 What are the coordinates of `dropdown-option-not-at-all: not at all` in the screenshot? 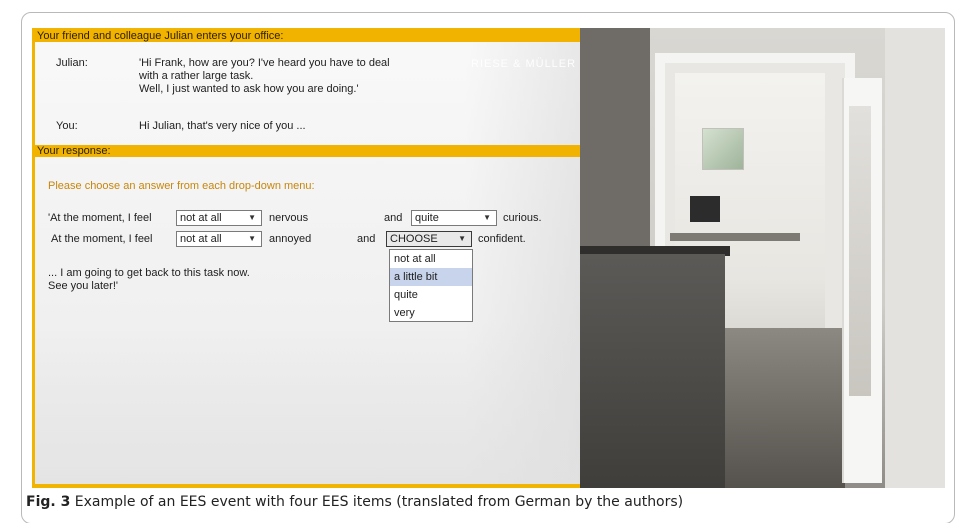 It's located at (431, 259).